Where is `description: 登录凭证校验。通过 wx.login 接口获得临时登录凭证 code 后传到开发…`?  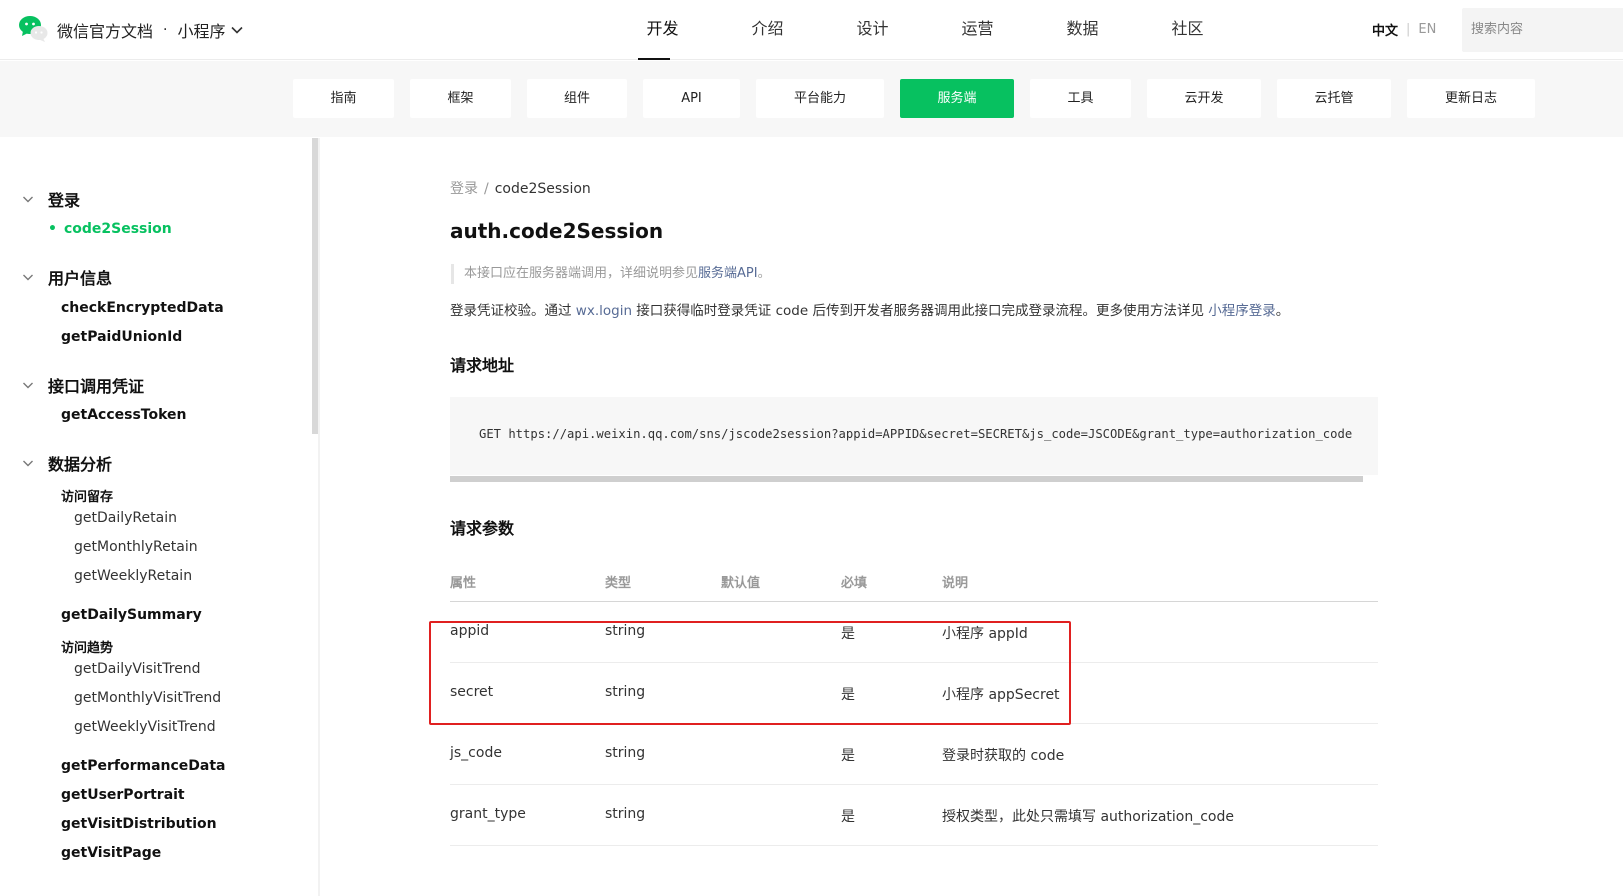 description: 登录凭证校验。通过 wx.login 接口获得临时登录凭证 code 后传到开发… is located at coordinates (869, 309).